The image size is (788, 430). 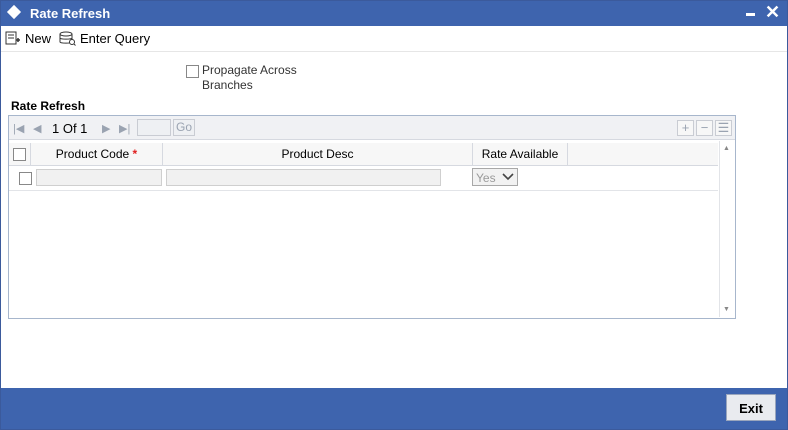 What do you see at coordinates (25, 178) in the screenshot?
I see `row-checkbox` at bounding box center [25, 178].